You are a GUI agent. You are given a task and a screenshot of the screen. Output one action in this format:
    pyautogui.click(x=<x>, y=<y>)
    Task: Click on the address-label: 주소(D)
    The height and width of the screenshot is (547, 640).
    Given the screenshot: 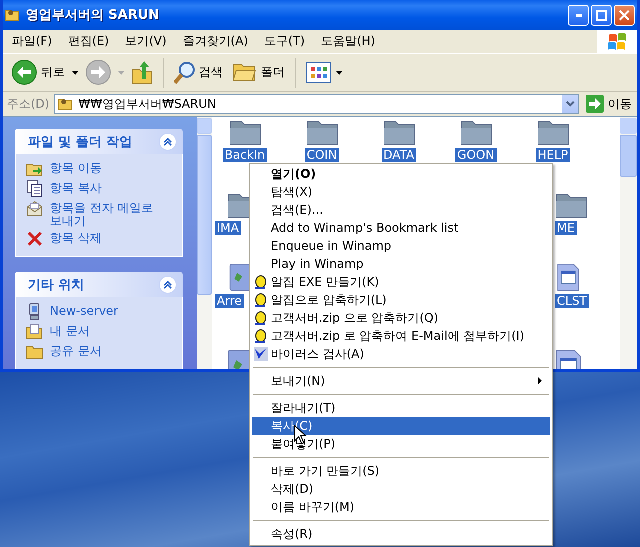 What is the action you would take?
    pyautogui.click(x=28, y=104)
    